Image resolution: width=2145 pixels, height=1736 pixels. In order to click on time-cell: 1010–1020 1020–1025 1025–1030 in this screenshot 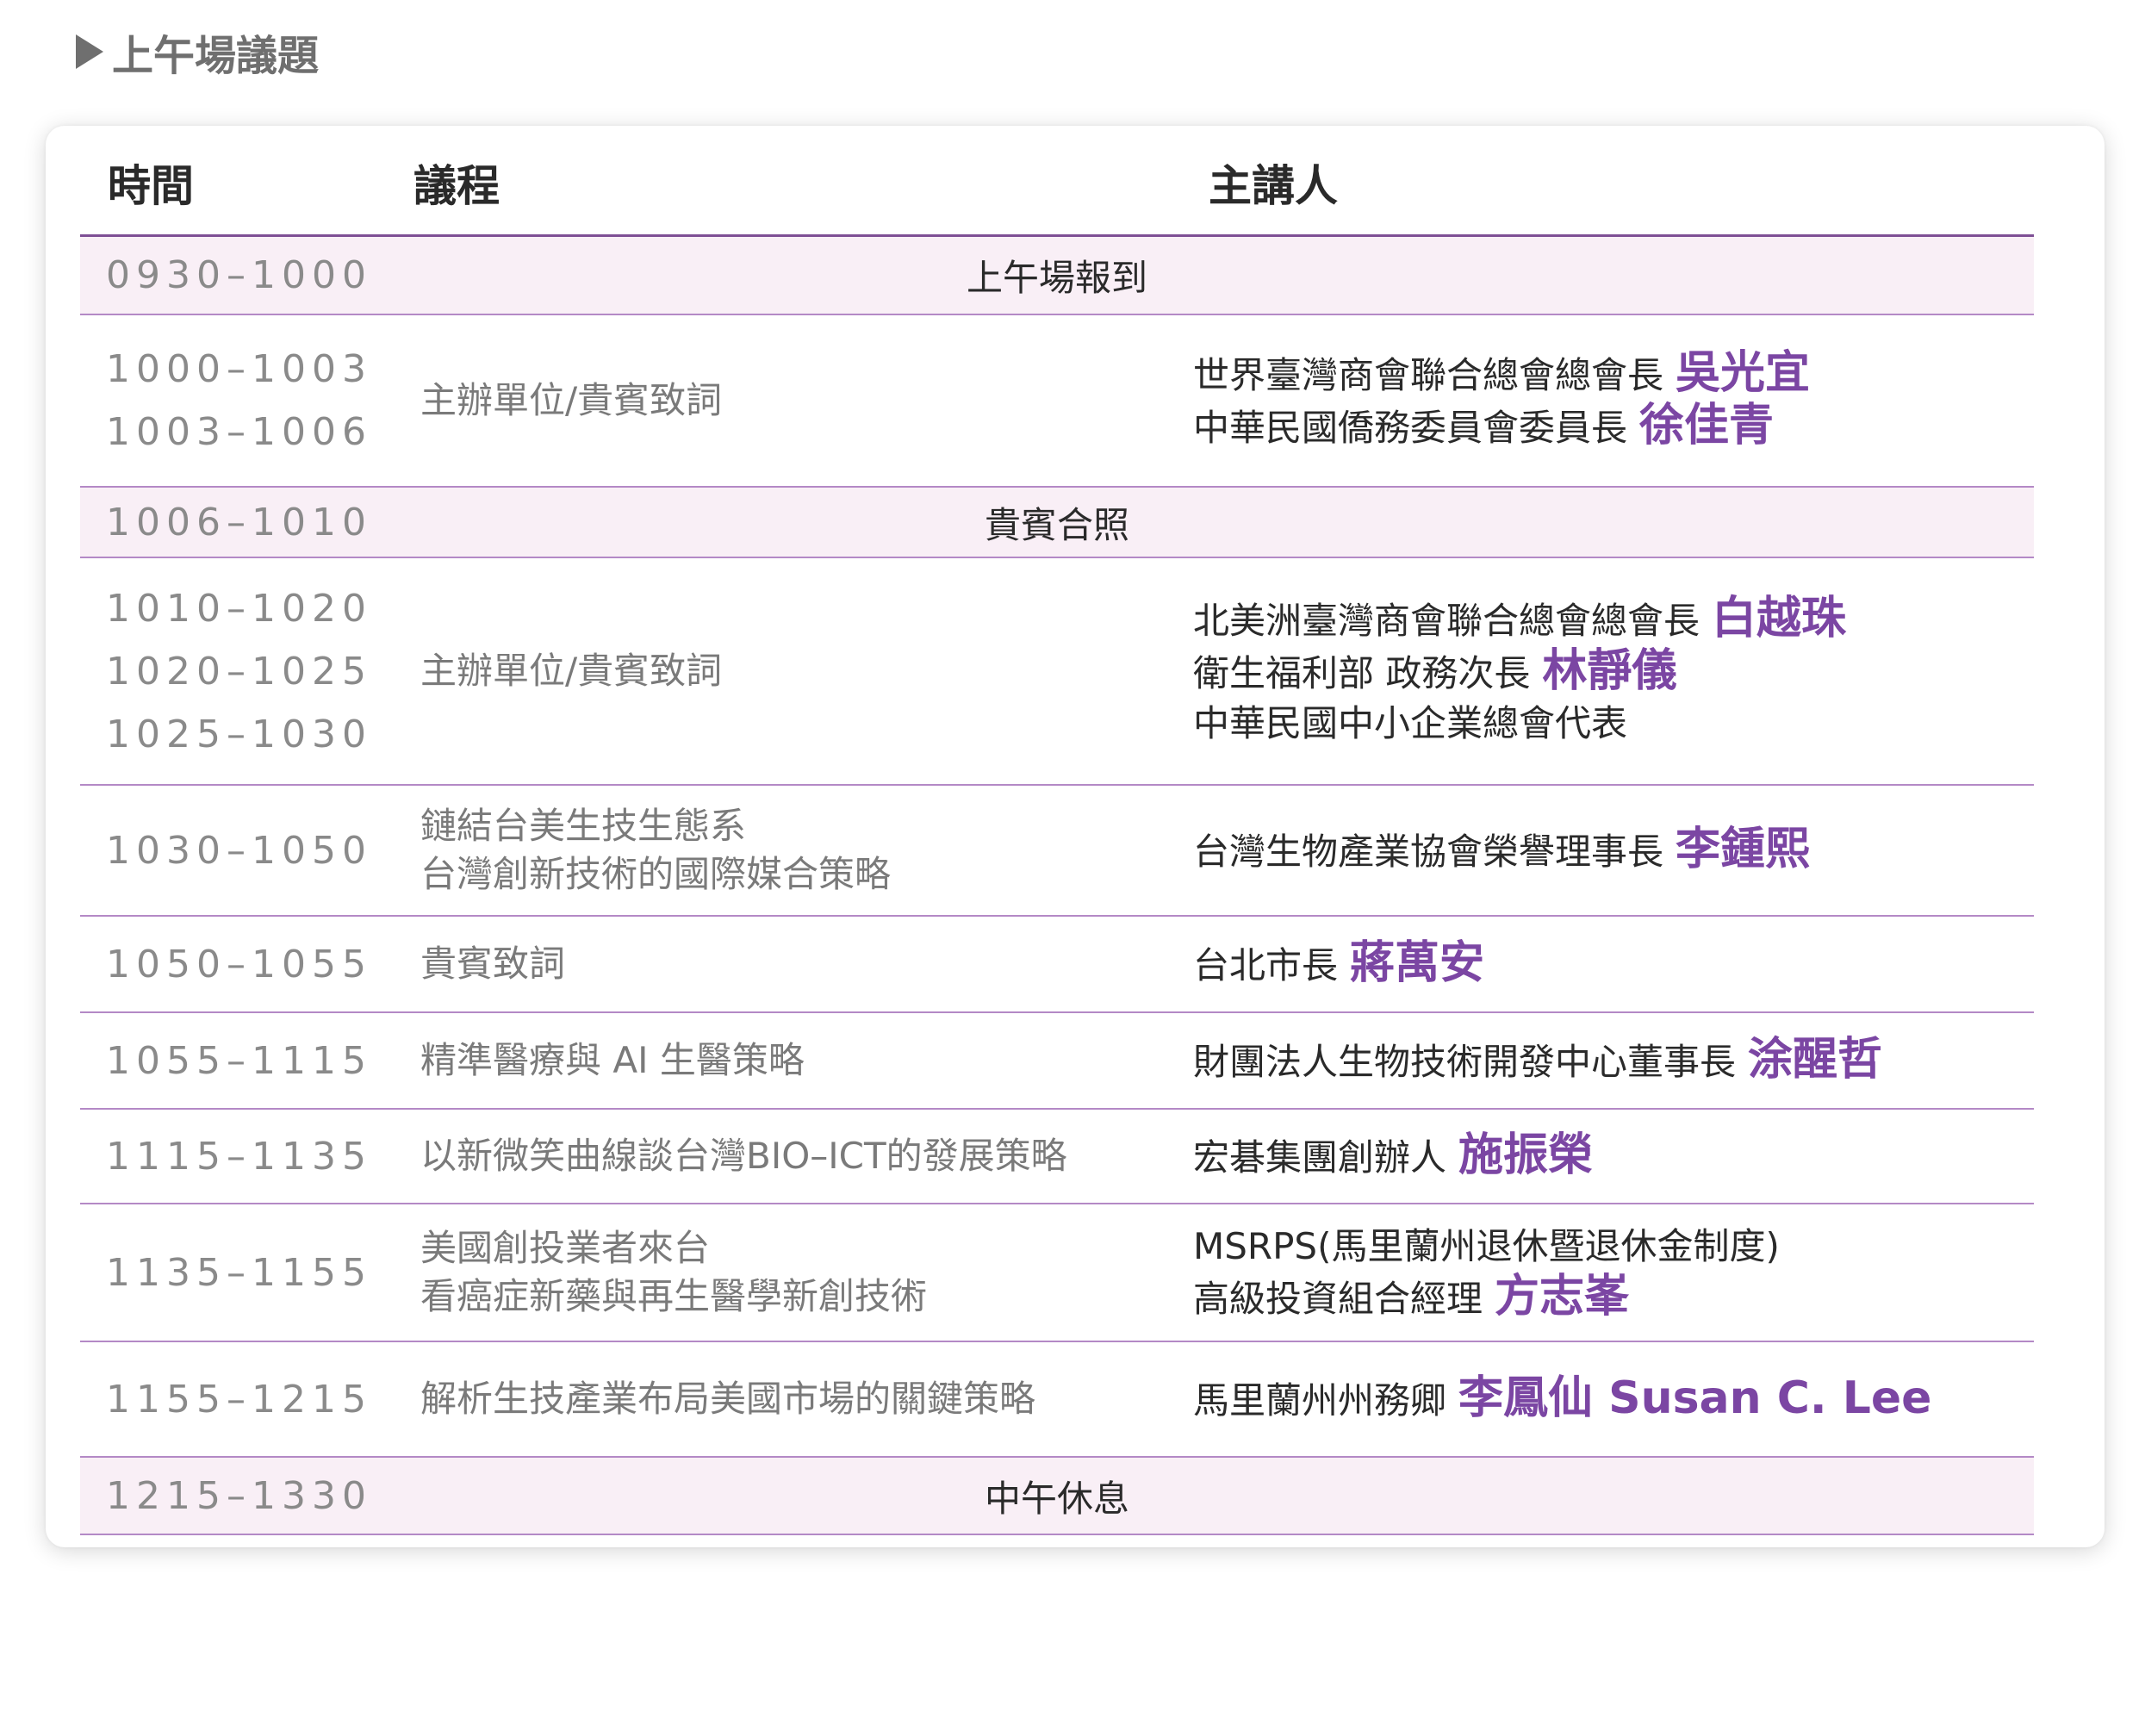, I will do `click(239, 671)`.